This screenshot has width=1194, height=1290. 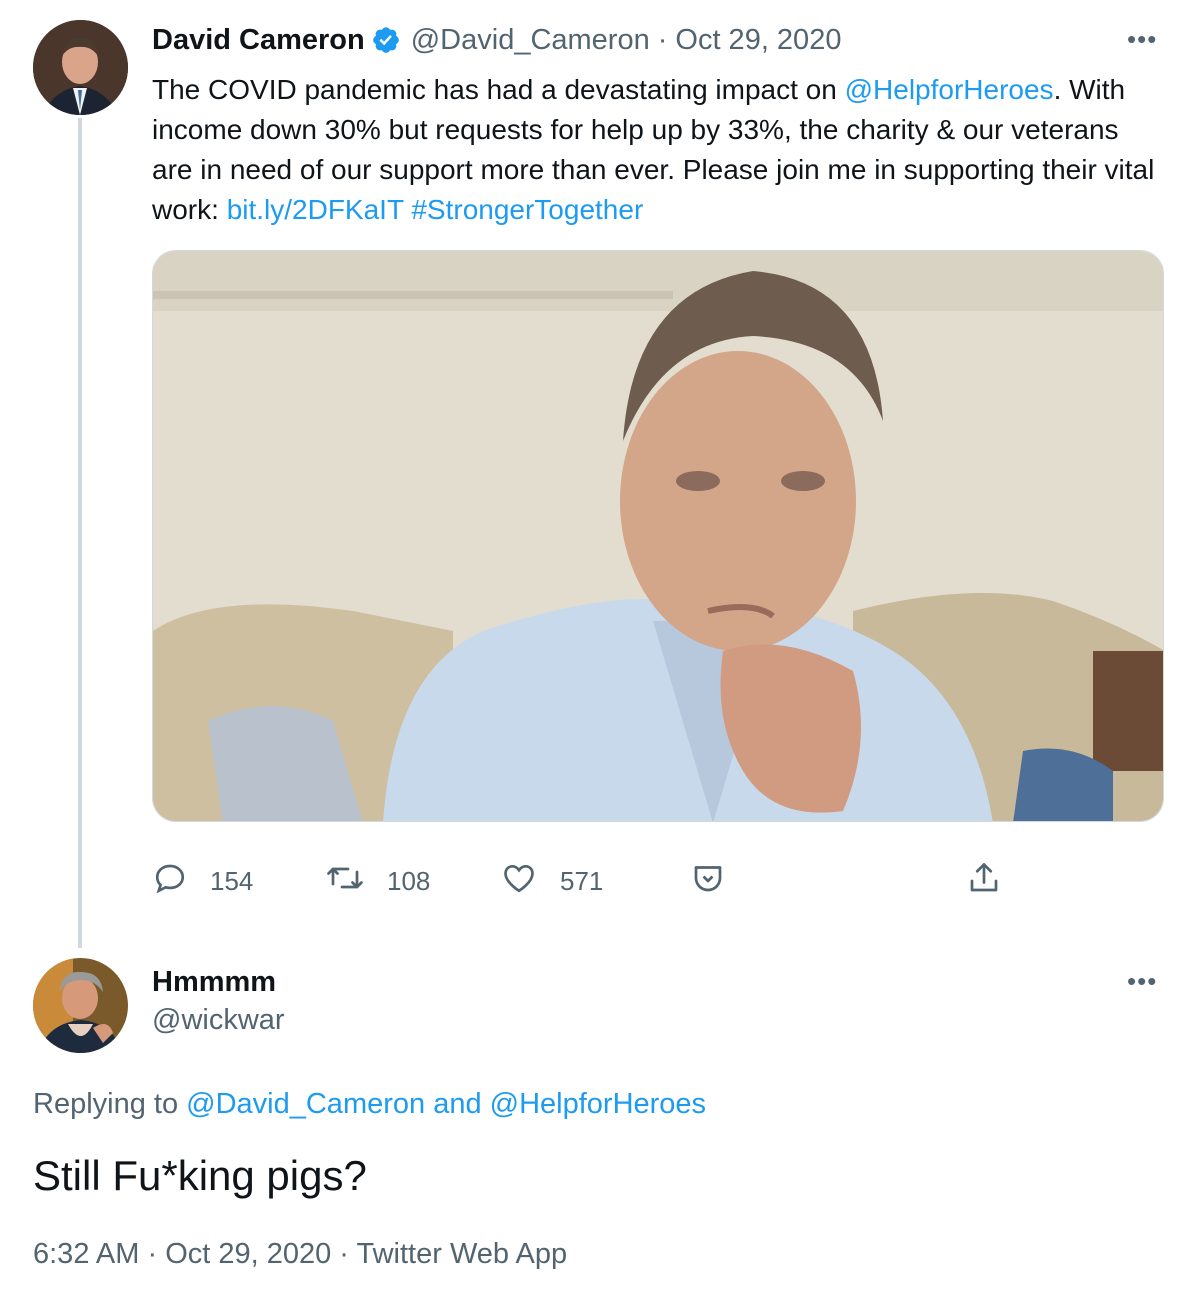 I want to click on verified-badge-icon, so click(x=386, y=40).